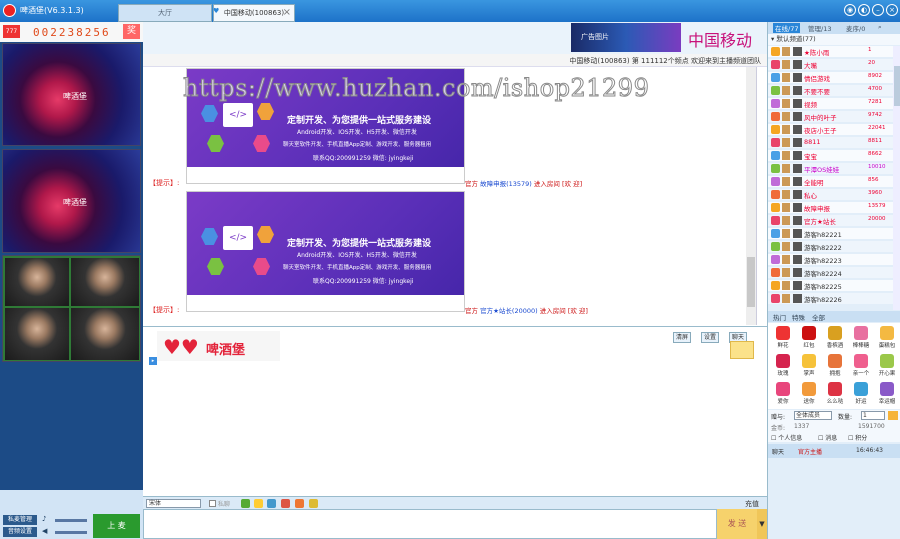  I want to click on message-user-link: 官方★站长(20000), so click(509, 311).